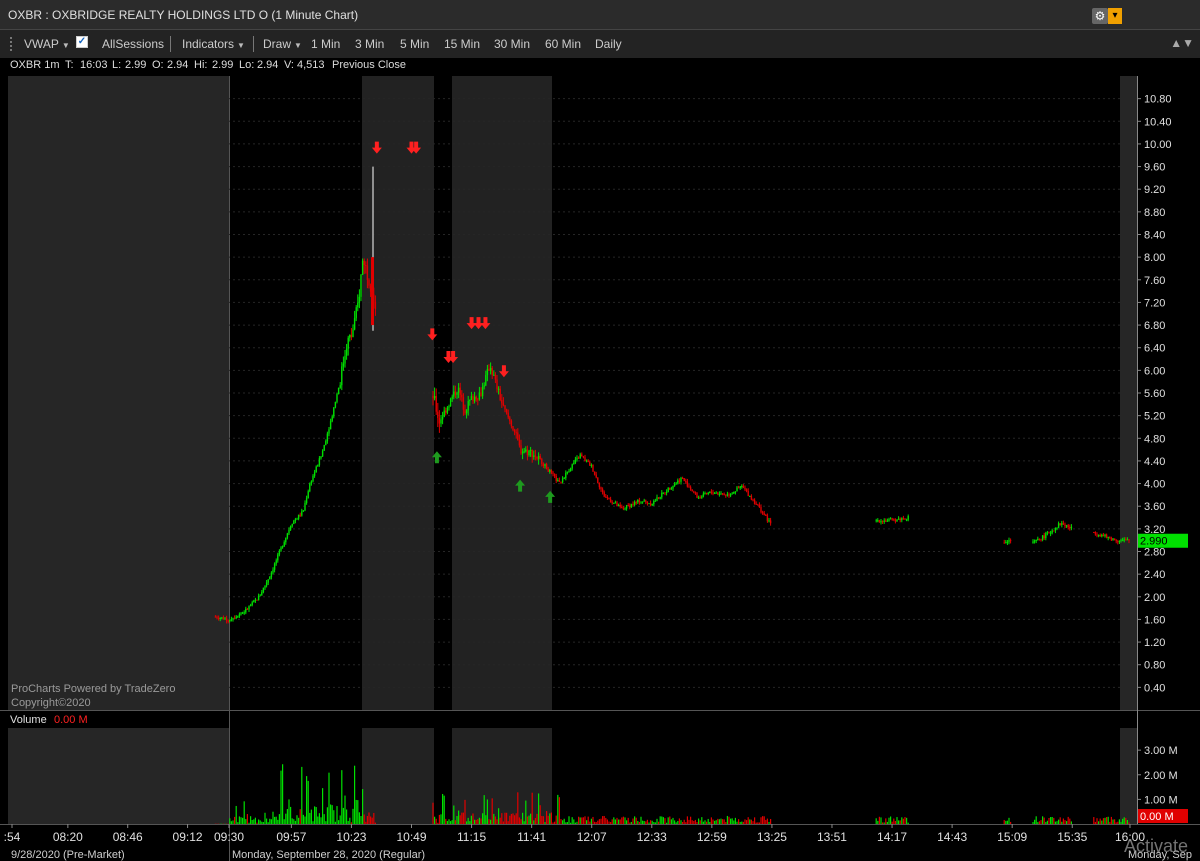 The width and height of the screenshot is (1200, 861). Describe the element at coordinates (1154, 168) in the screenshot. I see `price-tick-label: 9.60` at that location.